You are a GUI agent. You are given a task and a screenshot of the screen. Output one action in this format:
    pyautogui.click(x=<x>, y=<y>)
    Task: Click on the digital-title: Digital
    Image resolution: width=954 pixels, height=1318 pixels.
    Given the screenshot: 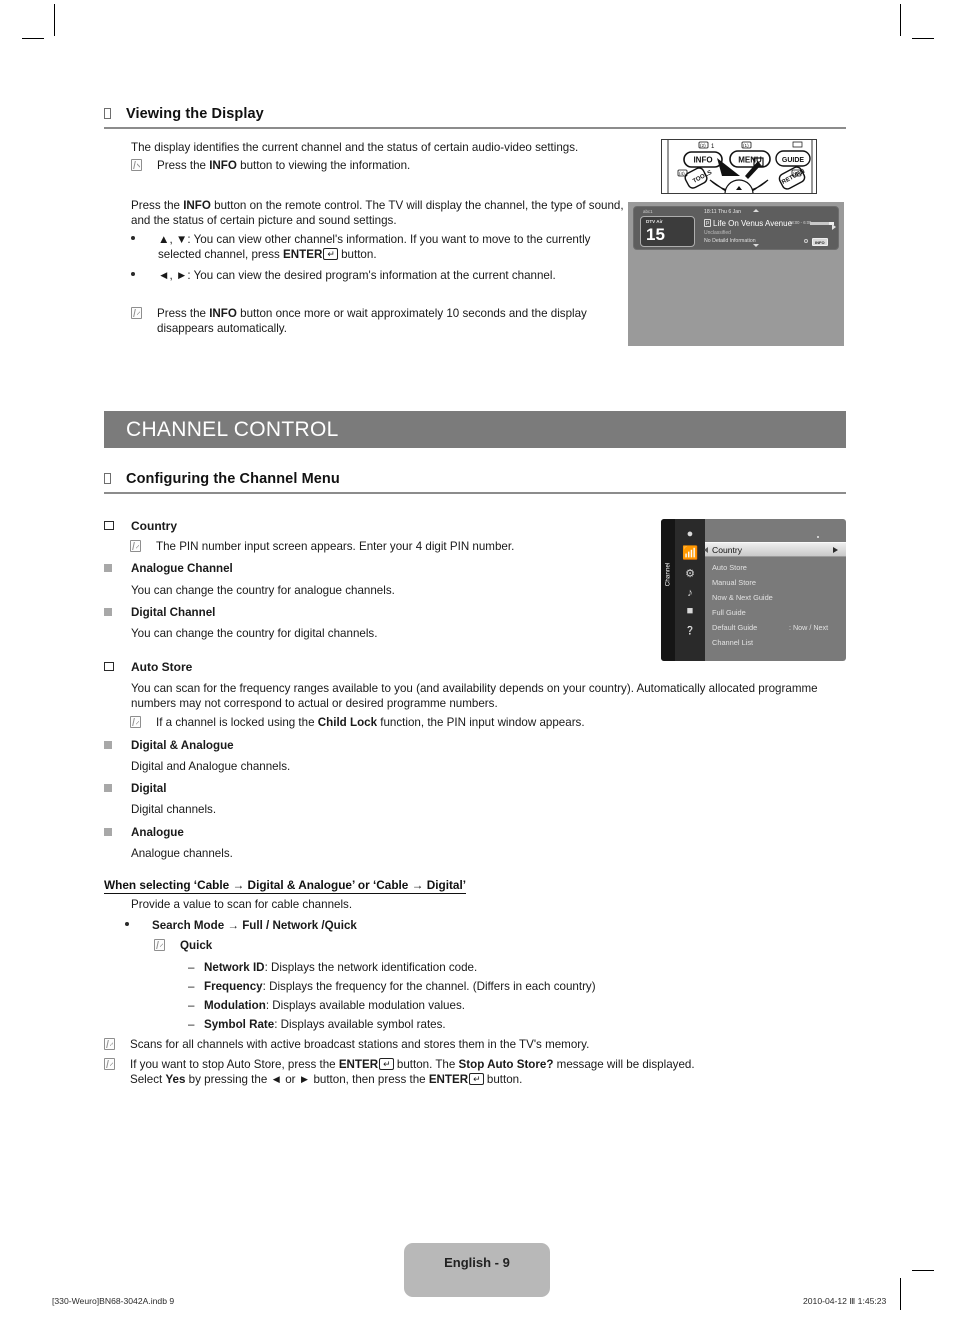 What is the action you would take?
    pyautogui.click(x=149, y=789)
    